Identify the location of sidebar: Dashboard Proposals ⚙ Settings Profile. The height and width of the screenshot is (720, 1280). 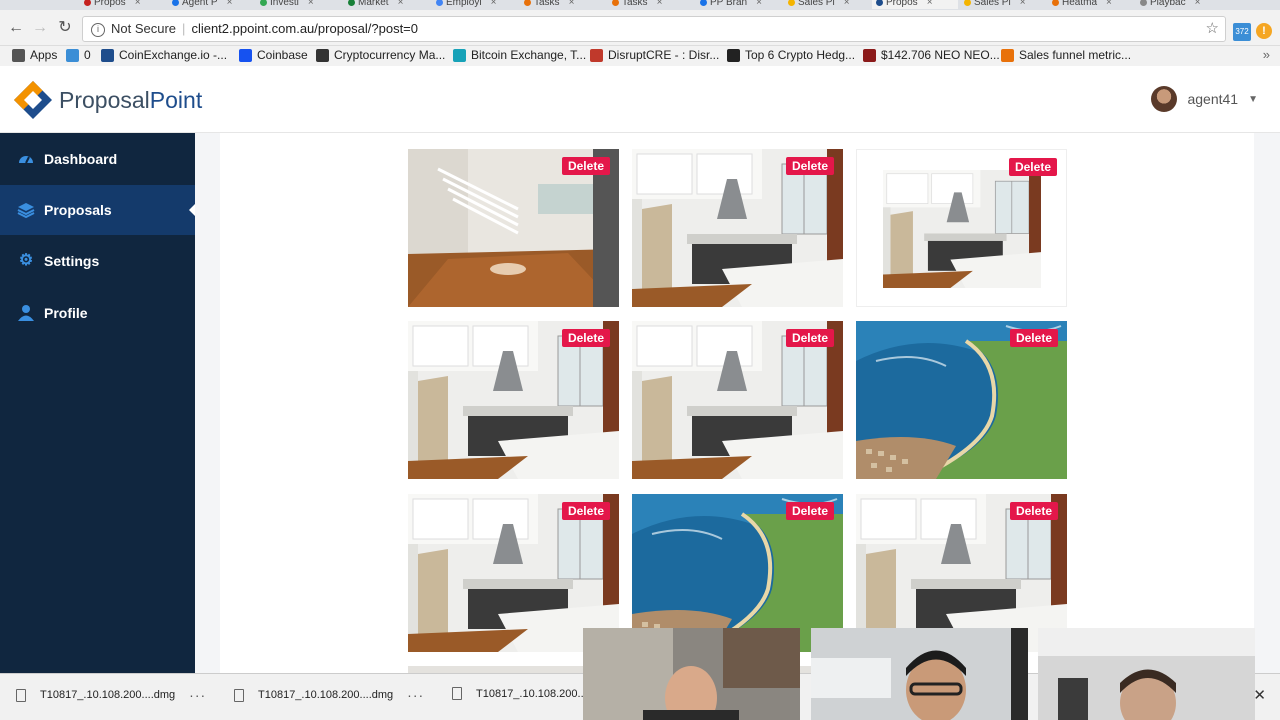
(98, 403).